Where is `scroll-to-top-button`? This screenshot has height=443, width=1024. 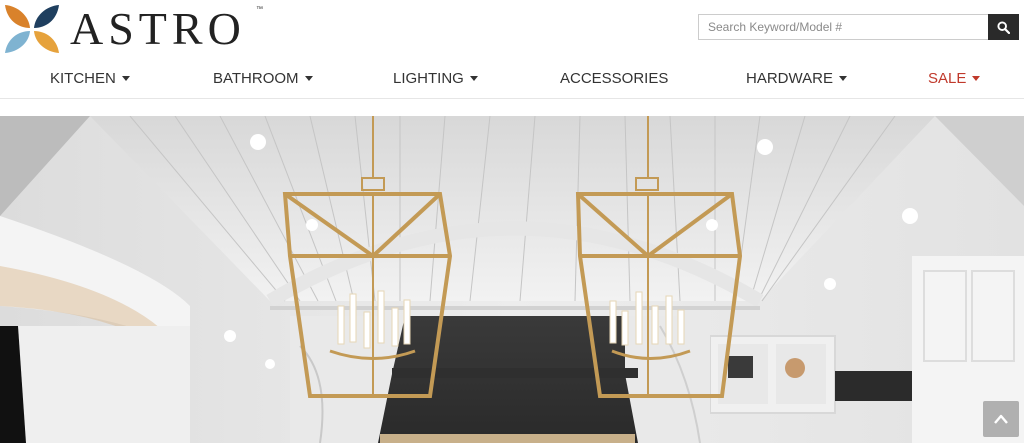 scroll-to-top-button is located at coordinates (1001, 419).